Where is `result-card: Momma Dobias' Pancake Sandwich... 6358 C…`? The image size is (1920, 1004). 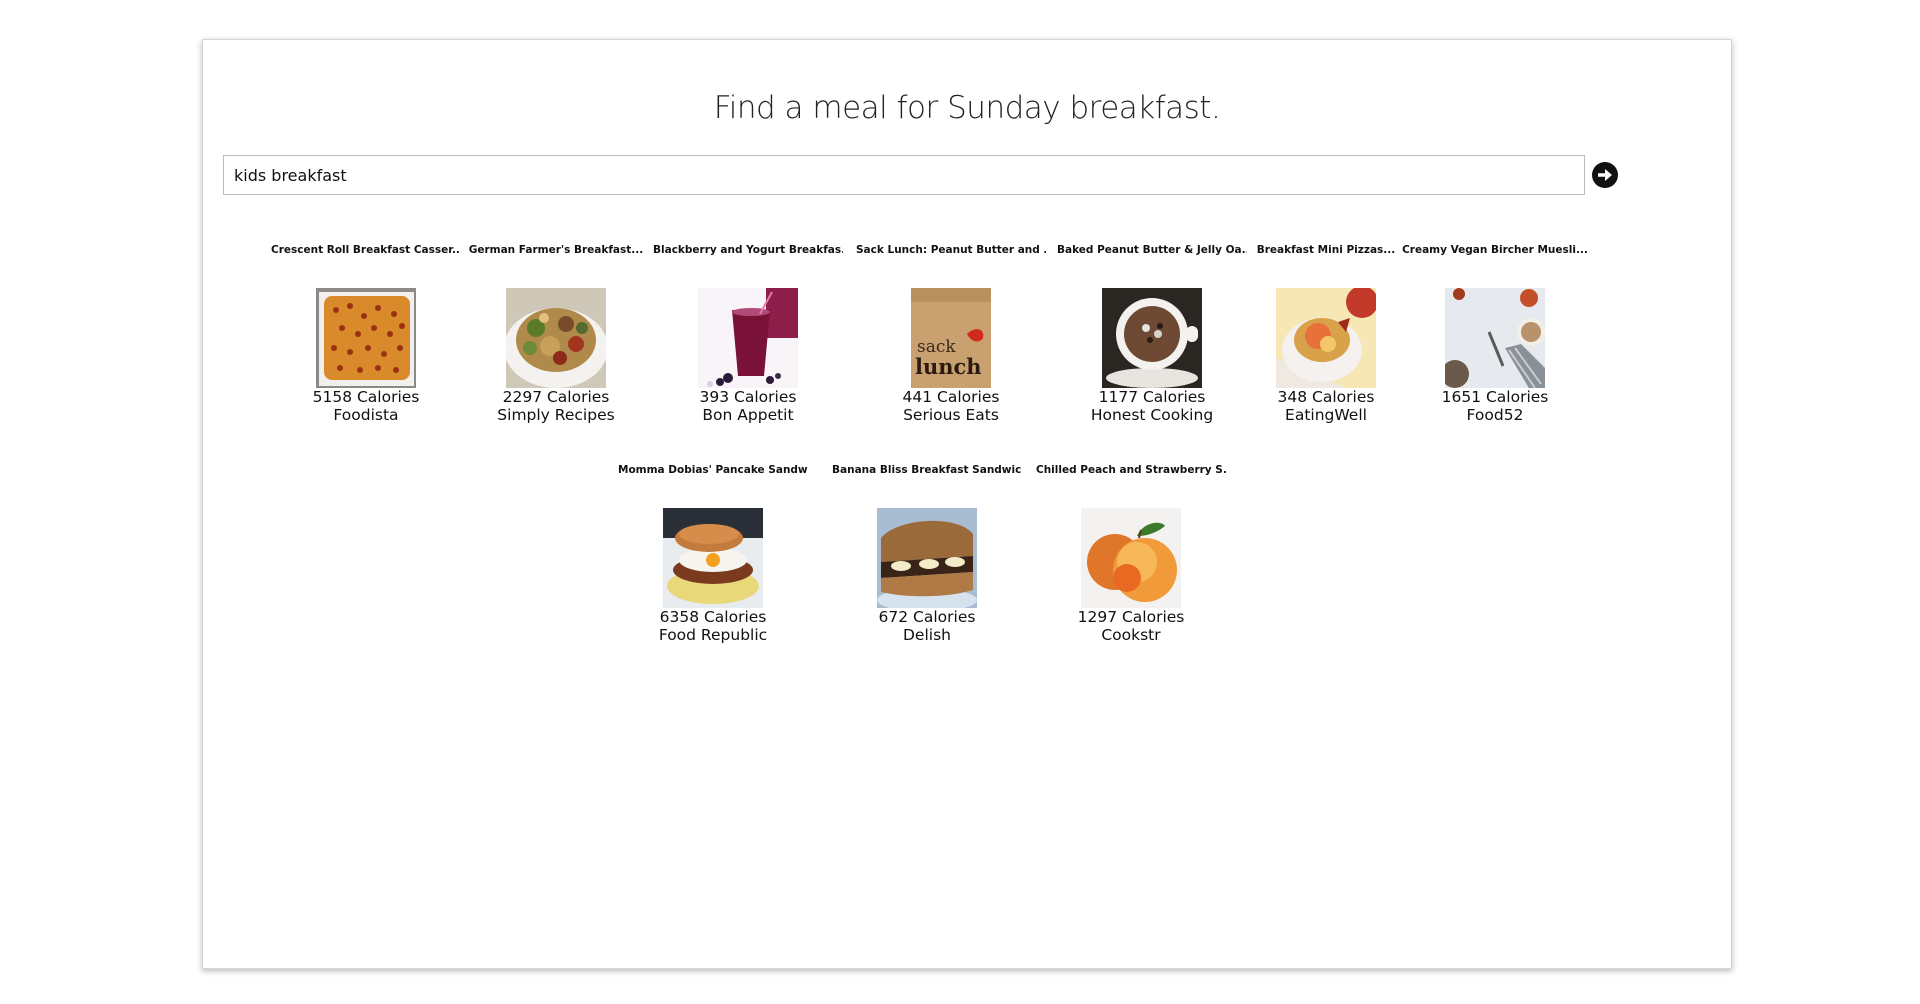 result-card: Momma Dobias' Pancake Sandwich... 6358 C… is located at coordinates (713, 553).